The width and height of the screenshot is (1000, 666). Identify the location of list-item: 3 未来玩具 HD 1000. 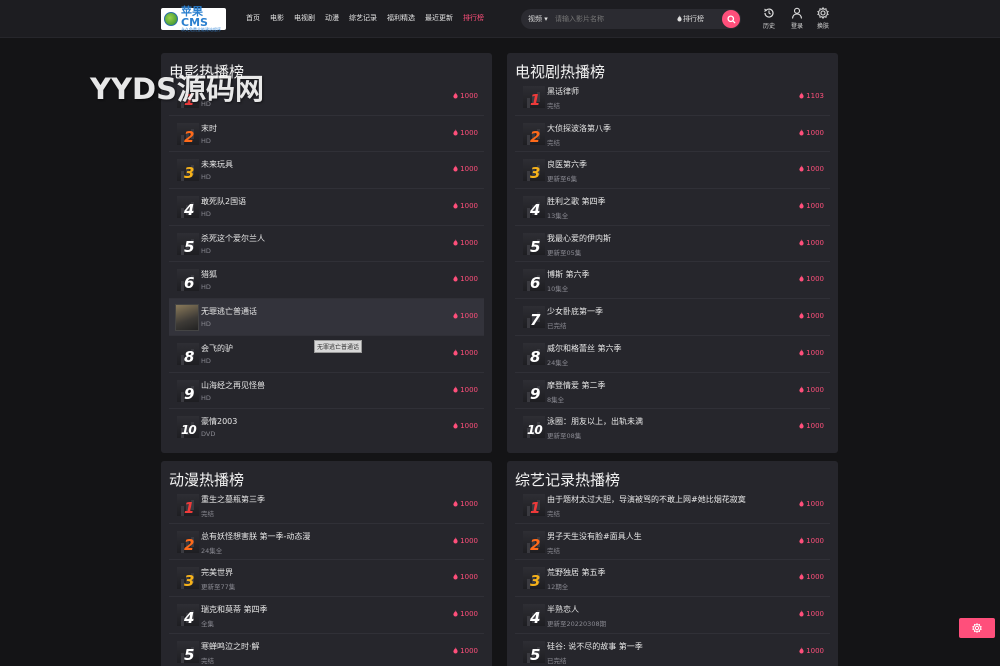
(326, 171).